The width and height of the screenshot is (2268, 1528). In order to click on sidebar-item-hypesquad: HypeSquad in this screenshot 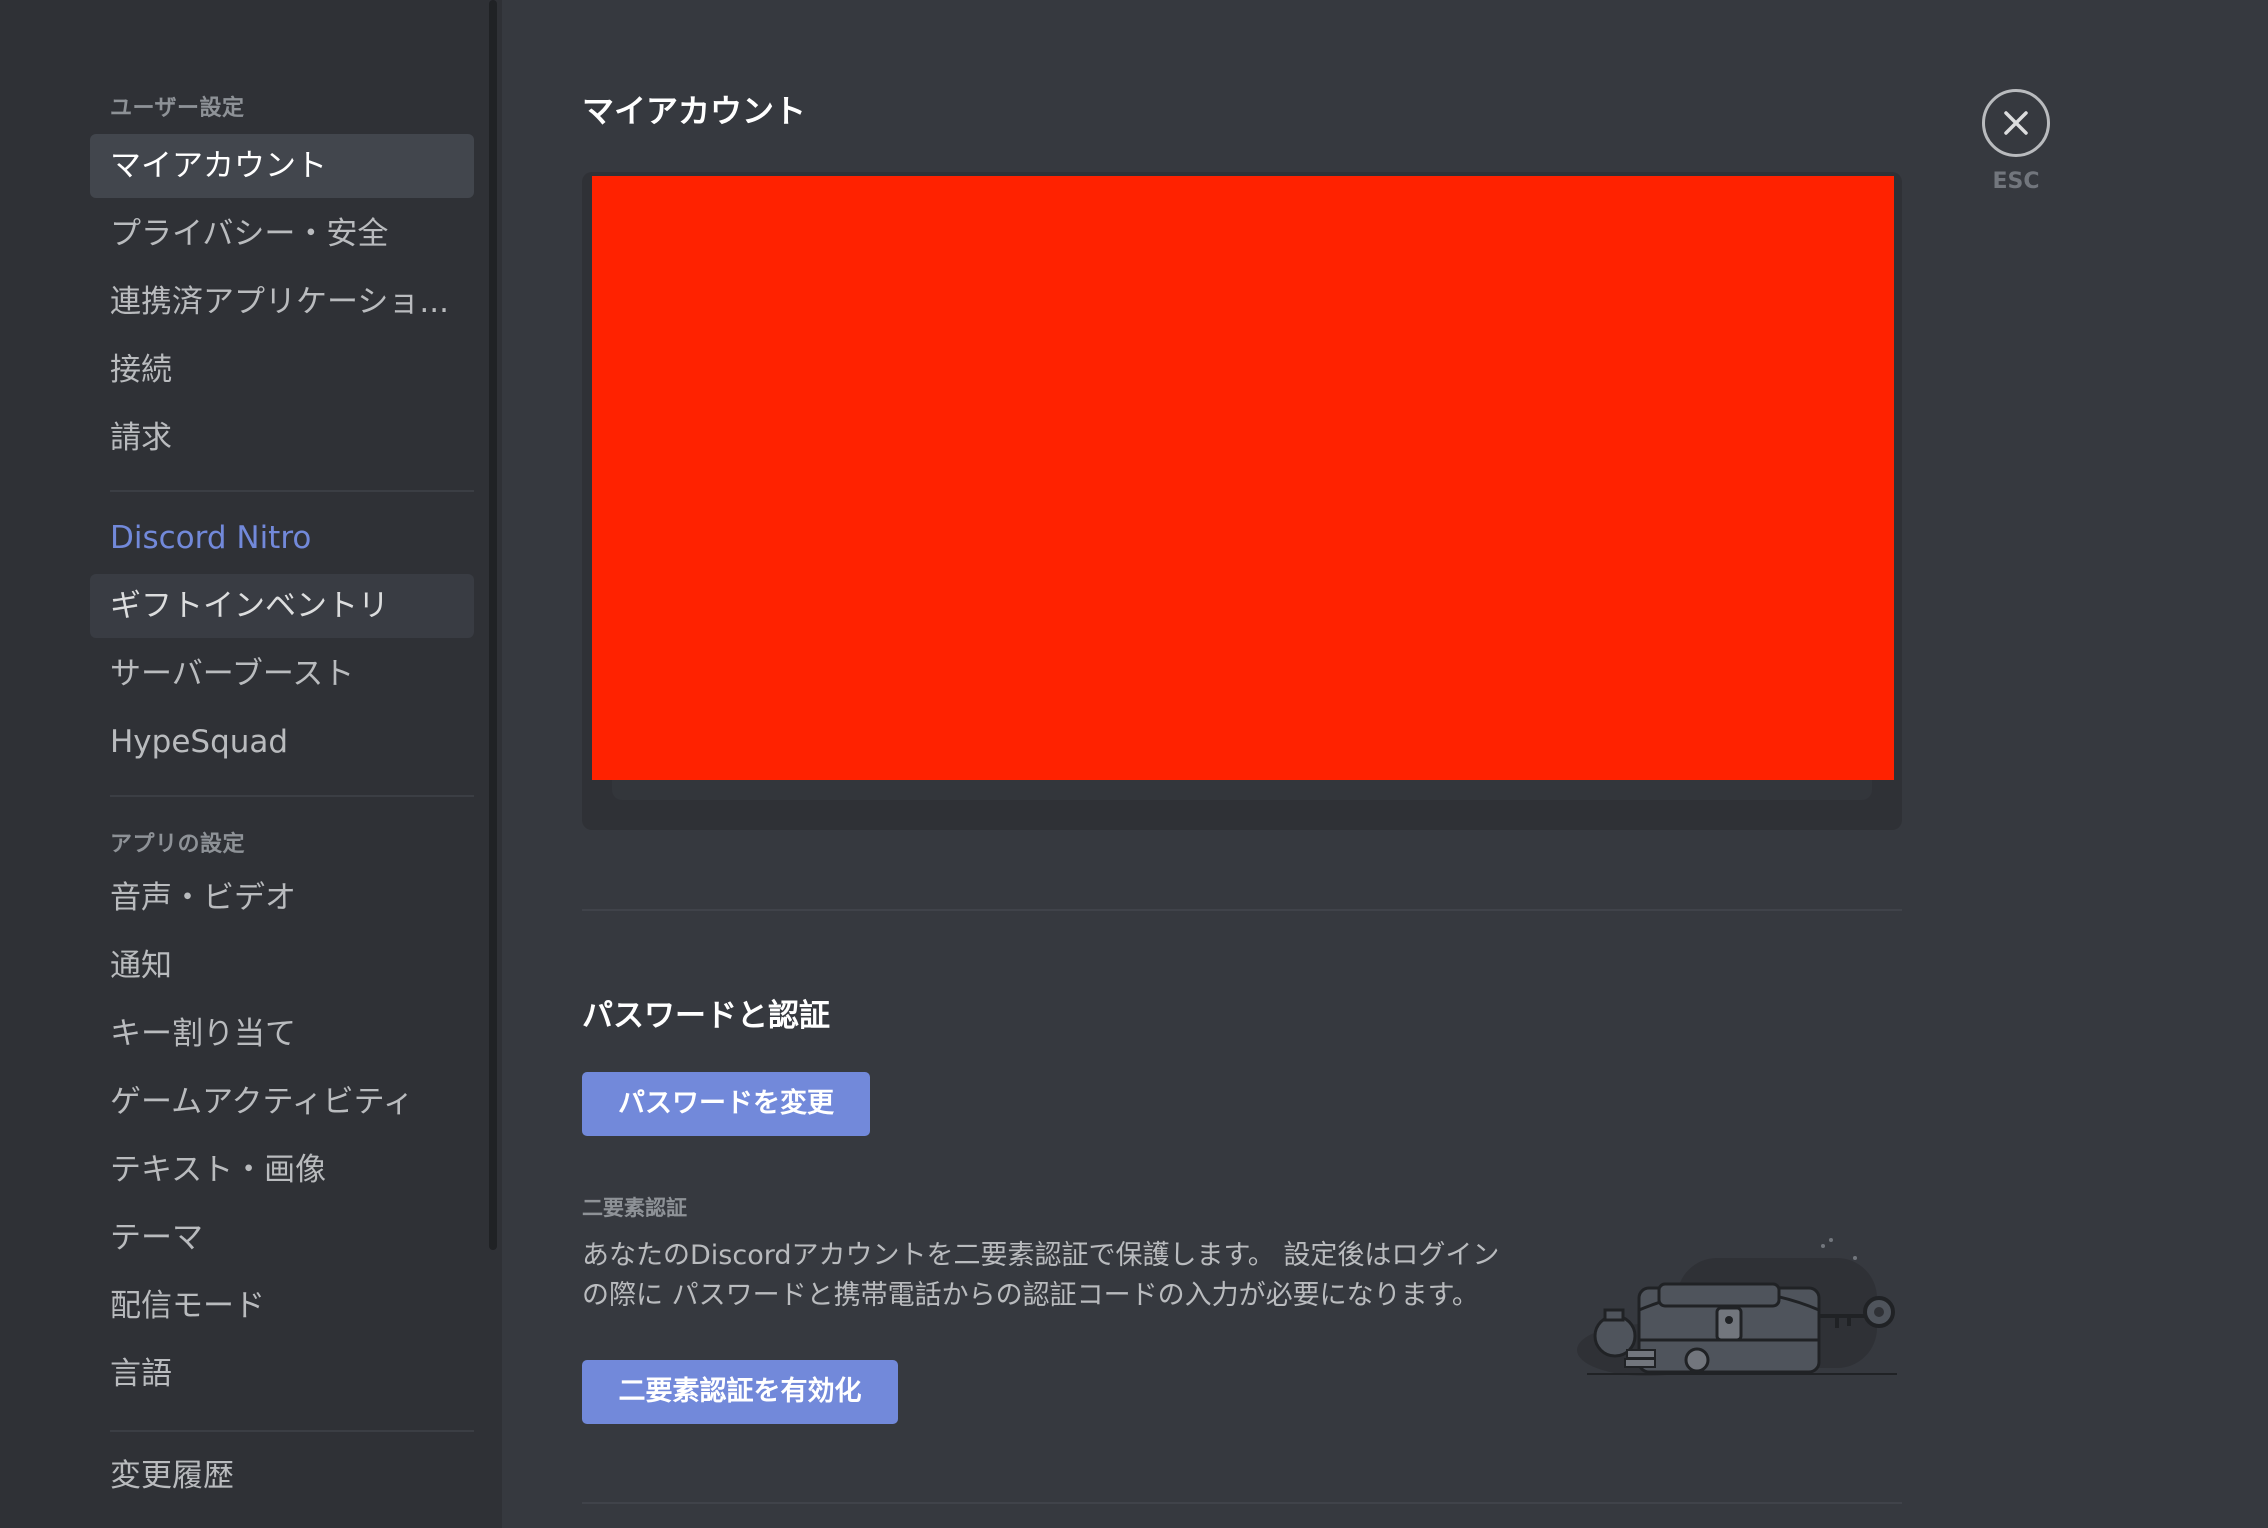, I will do `click(282, 742)`.